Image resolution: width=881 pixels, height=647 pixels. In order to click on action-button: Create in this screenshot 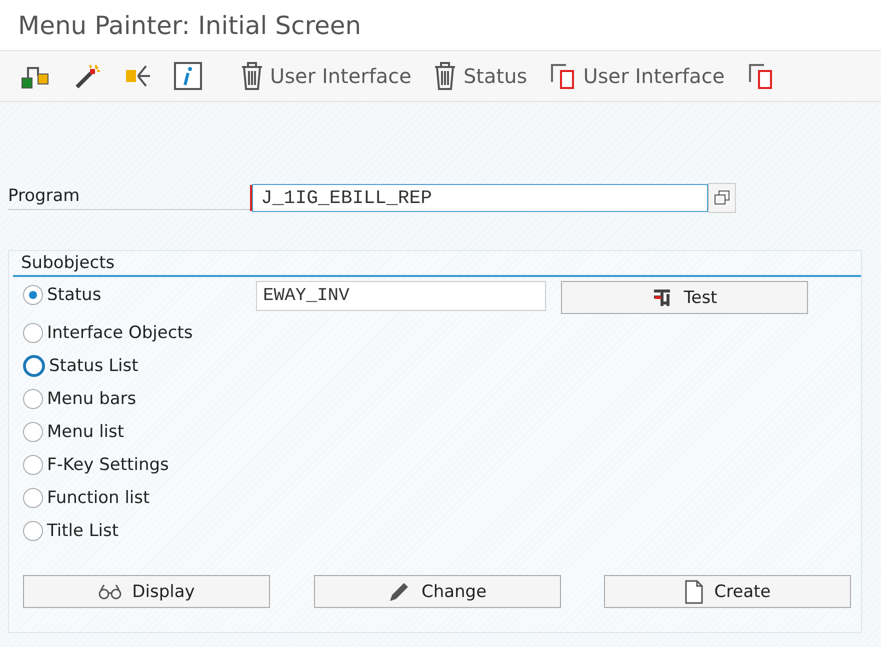, I will do `click(727, 591)`.